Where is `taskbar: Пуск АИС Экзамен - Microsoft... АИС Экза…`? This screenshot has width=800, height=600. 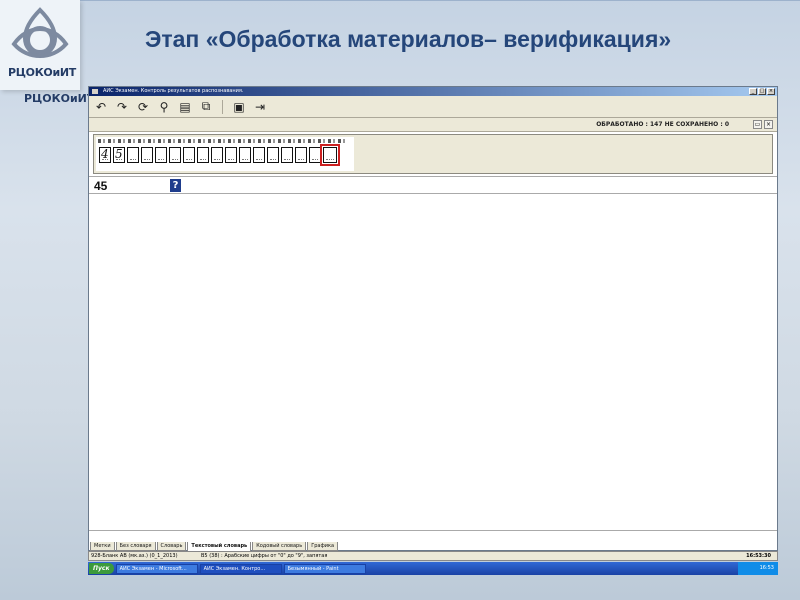
taskbar: Пуск АИС Экзамен - Microsoft... АИС Экза… is located at coordinates (433, 568).